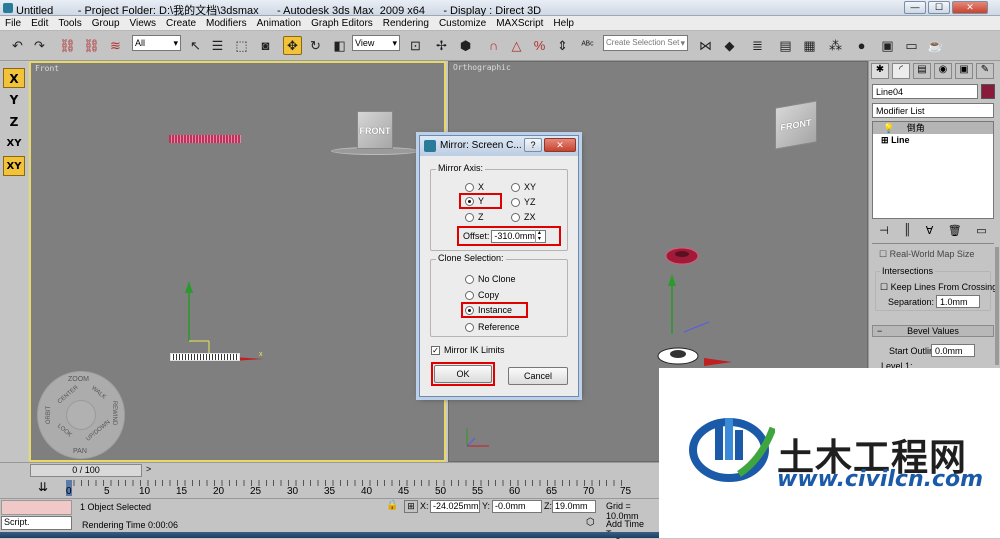 This screenshot has height=539, width=1000. What do you see at coordinates (757, 45) in the screenshot?
I see `layer-manager-icon: ≣` at bounding box center [757, 45].